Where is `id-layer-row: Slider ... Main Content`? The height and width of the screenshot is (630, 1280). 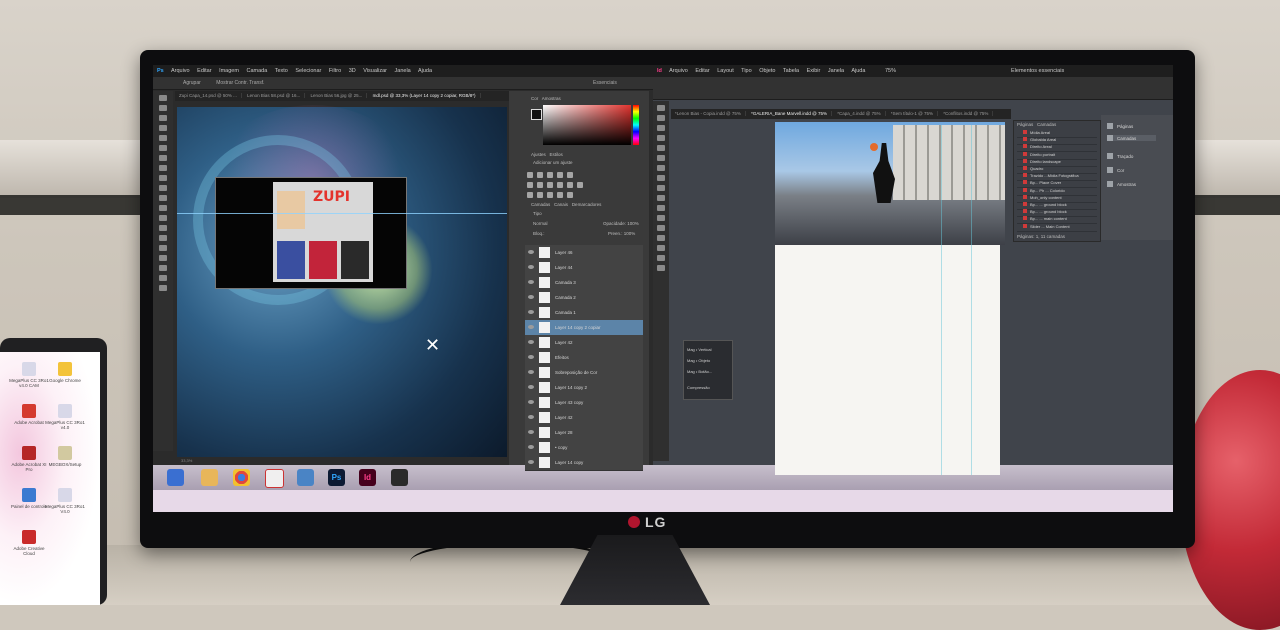
id-layer-row: Slider ... Main Content is located at coordinates (1057, 227).